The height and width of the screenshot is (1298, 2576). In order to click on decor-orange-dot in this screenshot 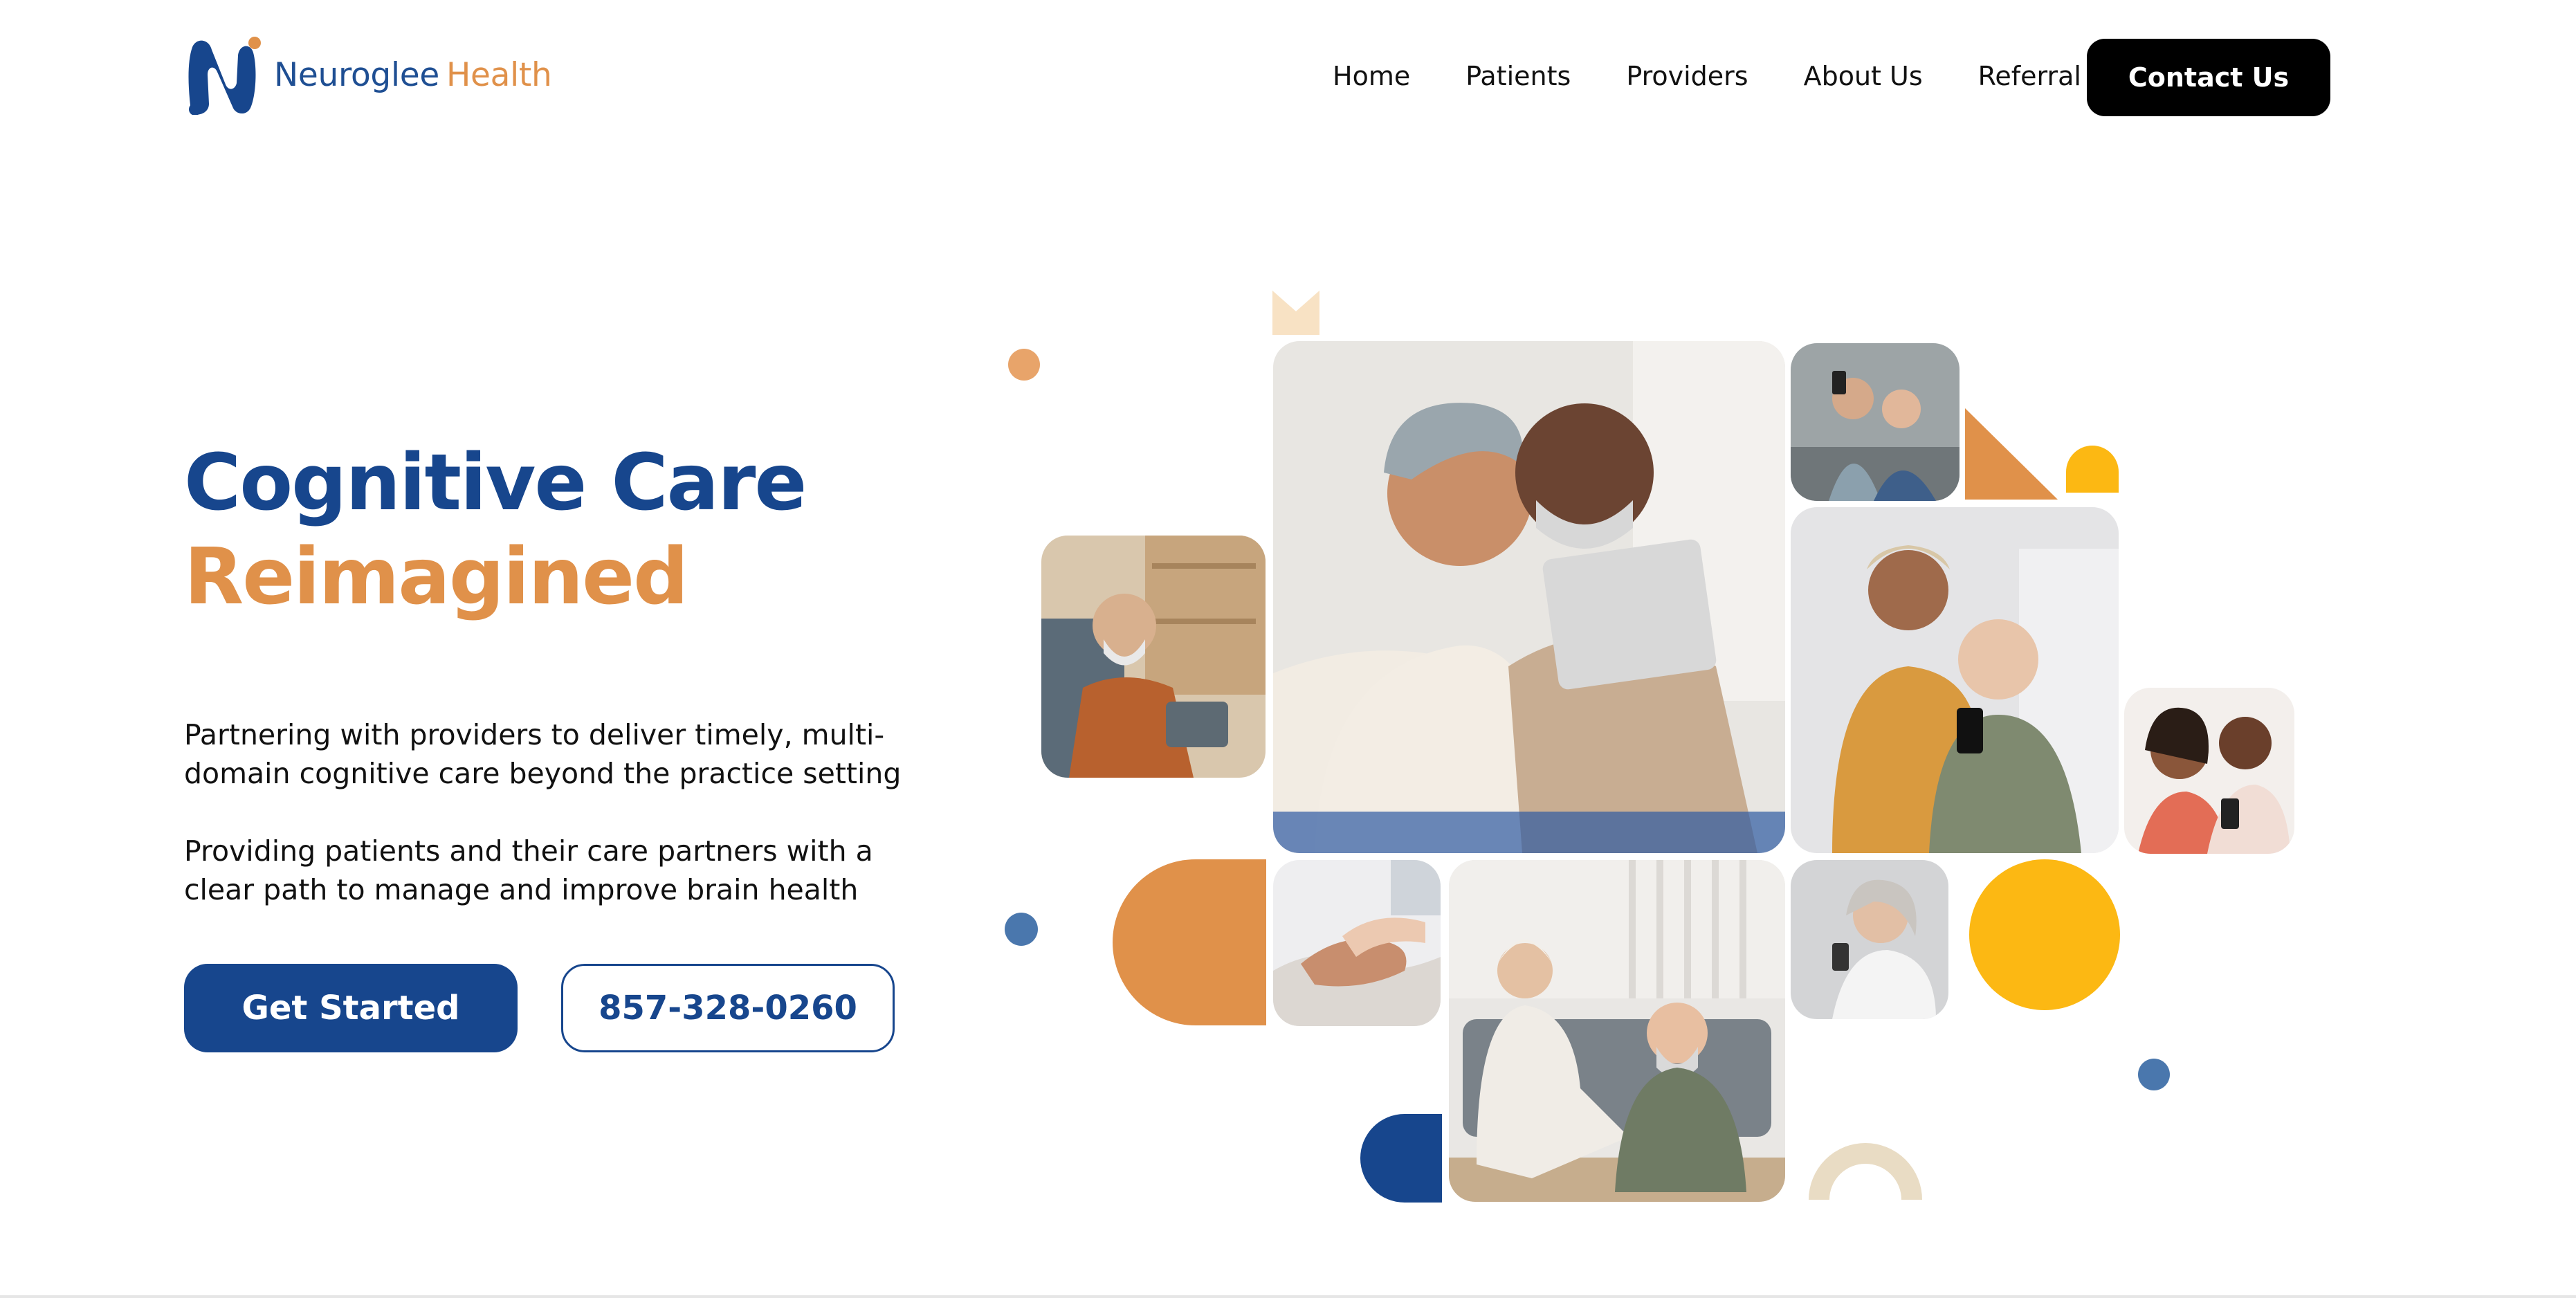, I will do `click(1024, 365)`.